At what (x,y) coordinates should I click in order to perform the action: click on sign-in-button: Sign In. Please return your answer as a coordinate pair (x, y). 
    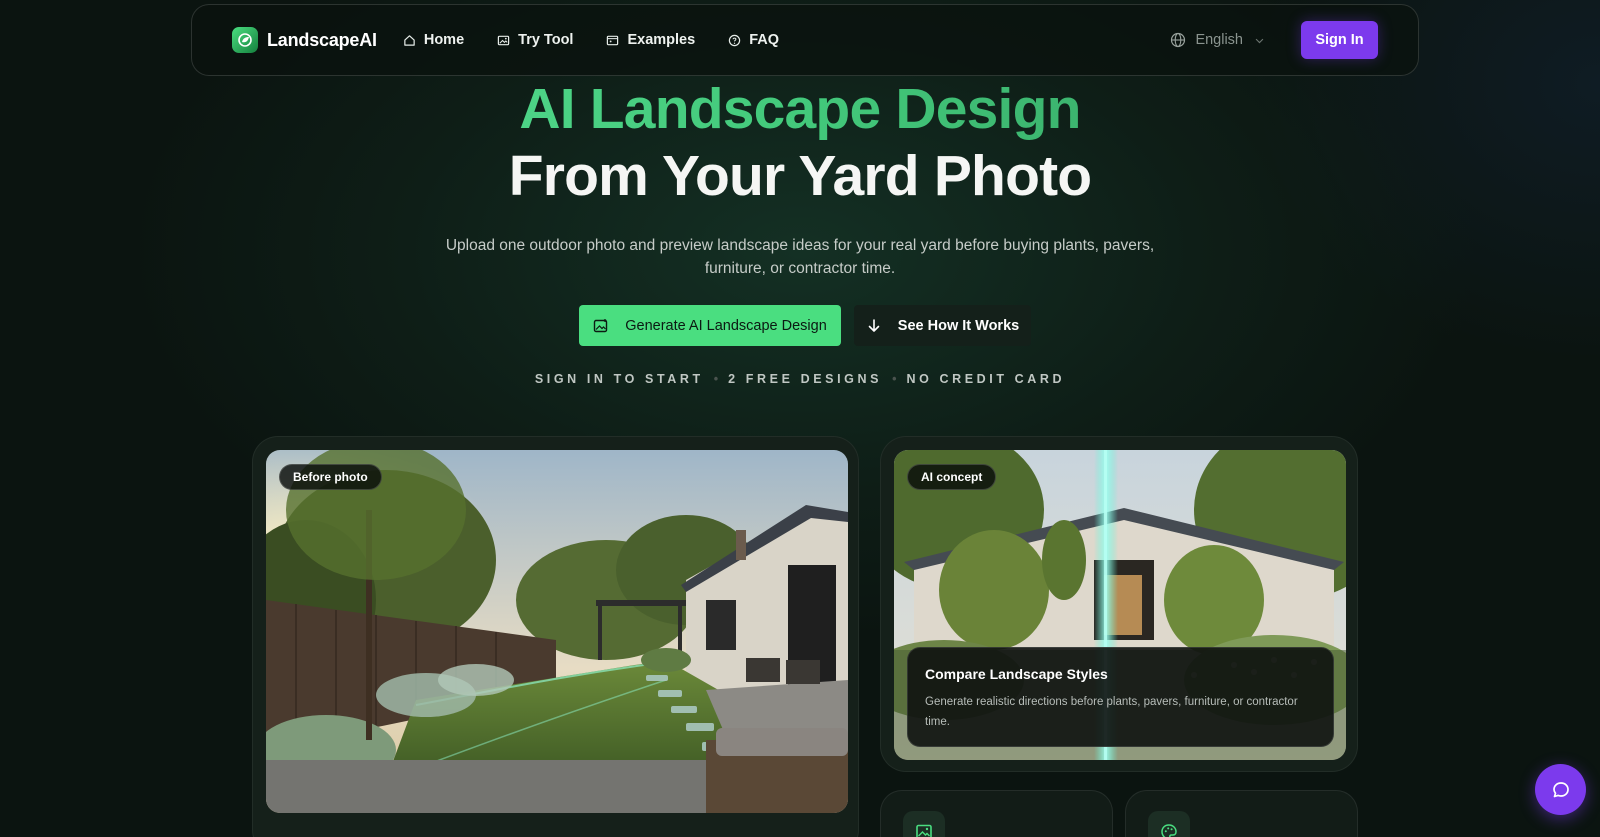
    Looking at the image, I should click on (1339, 40).